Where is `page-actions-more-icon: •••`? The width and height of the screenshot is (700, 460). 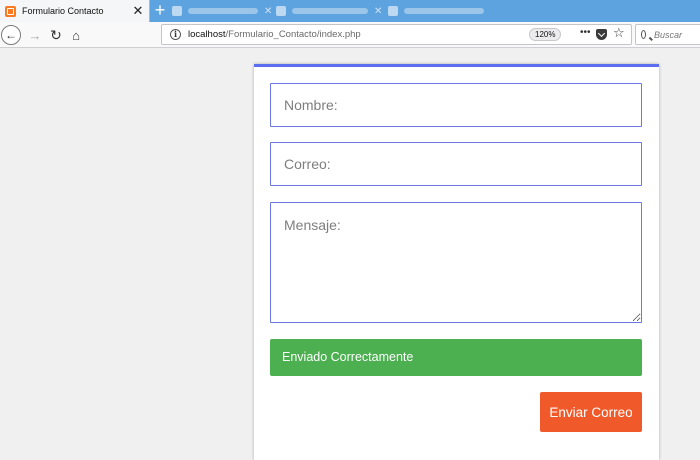 page-actions-more-icon: ••• is located at coordinates (585, 32).